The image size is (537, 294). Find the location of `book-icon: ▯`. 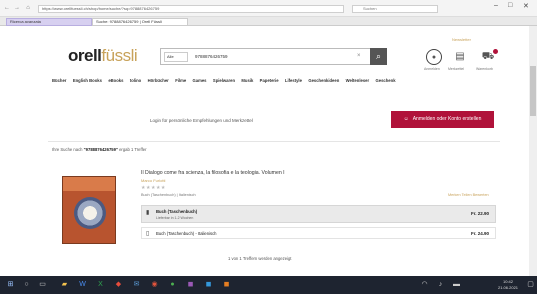

book-icon: ▯ is located at coordinates (148, 234).